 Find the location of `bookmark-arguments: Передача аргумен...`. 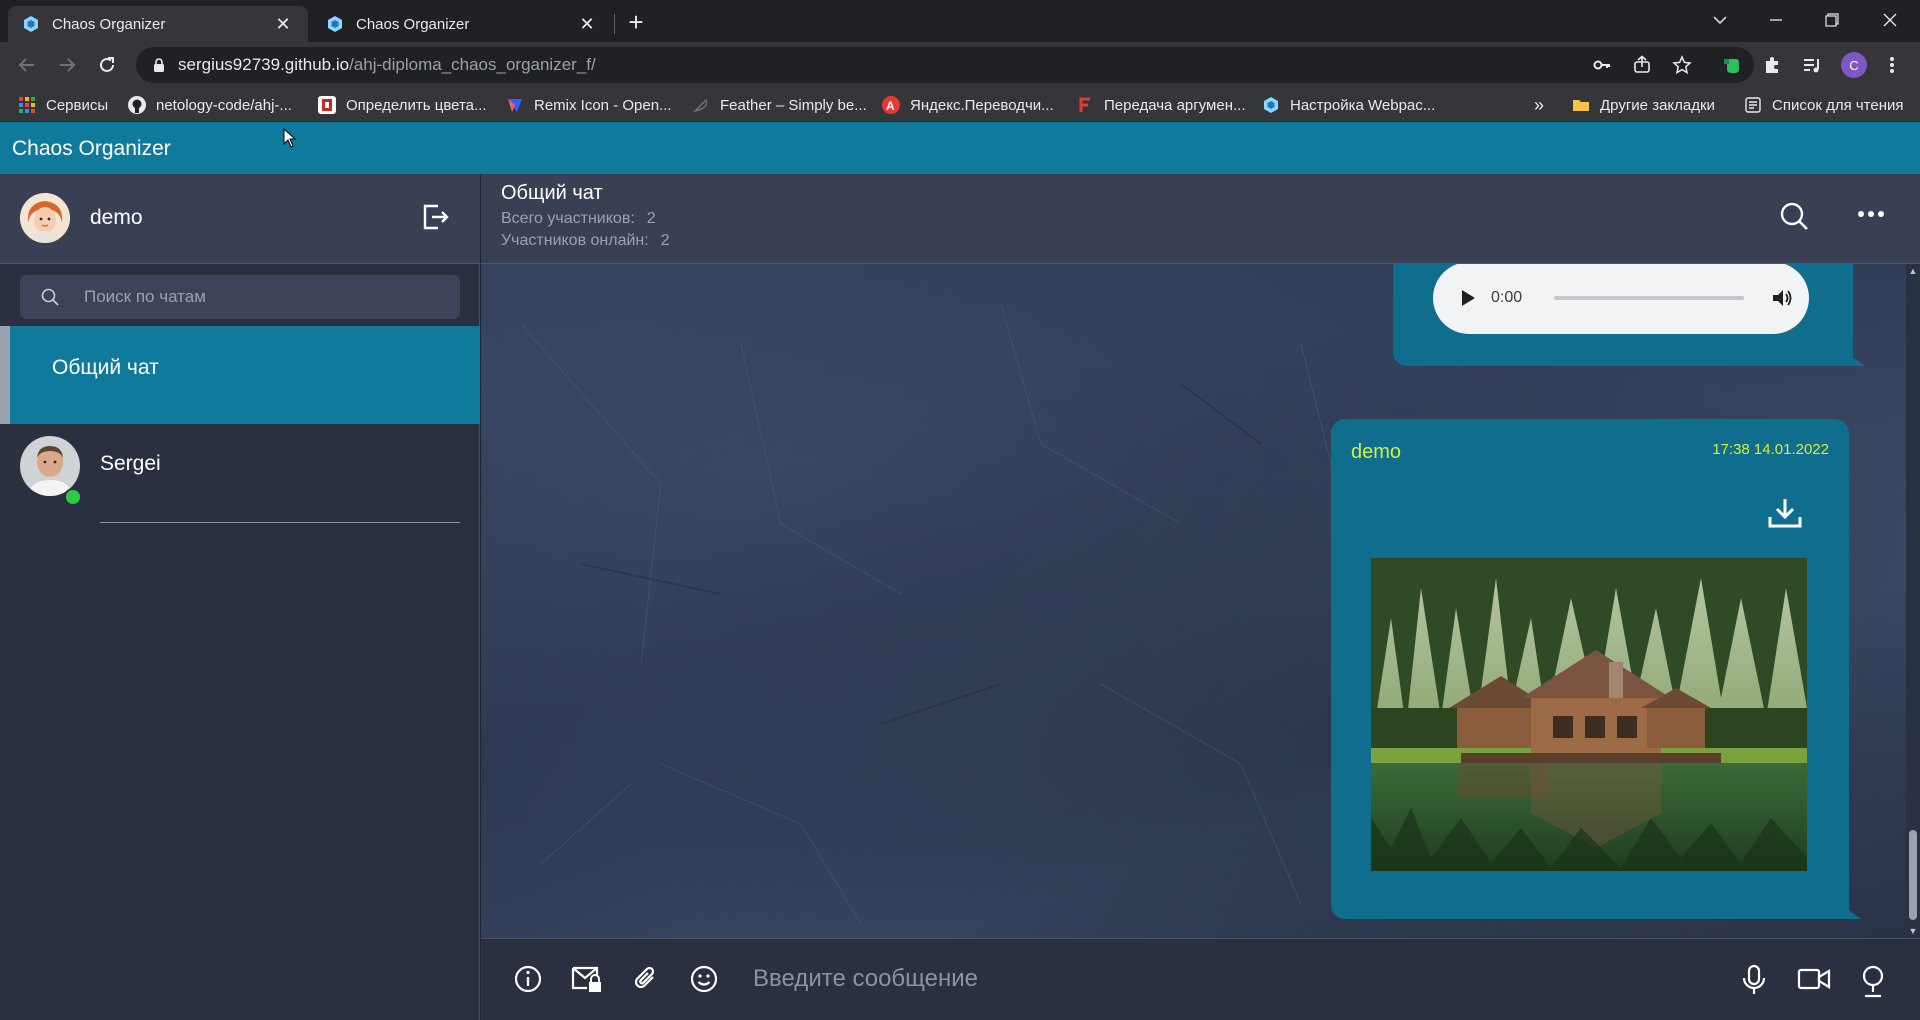

bookmark-arguments: Передача аргумен... is located at coordinates (1161, 105).